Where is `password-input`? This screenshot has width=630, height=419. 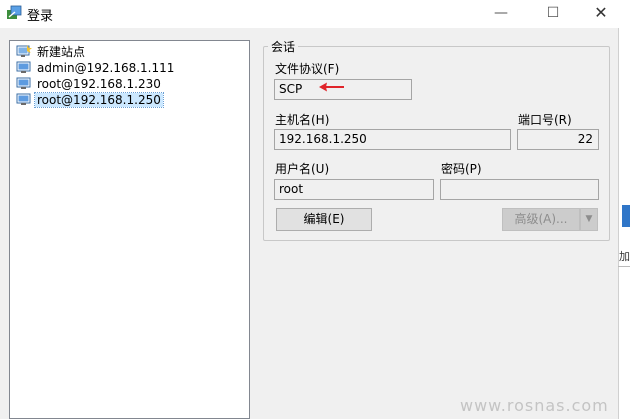
password-input is located at coordinates (519, 189).